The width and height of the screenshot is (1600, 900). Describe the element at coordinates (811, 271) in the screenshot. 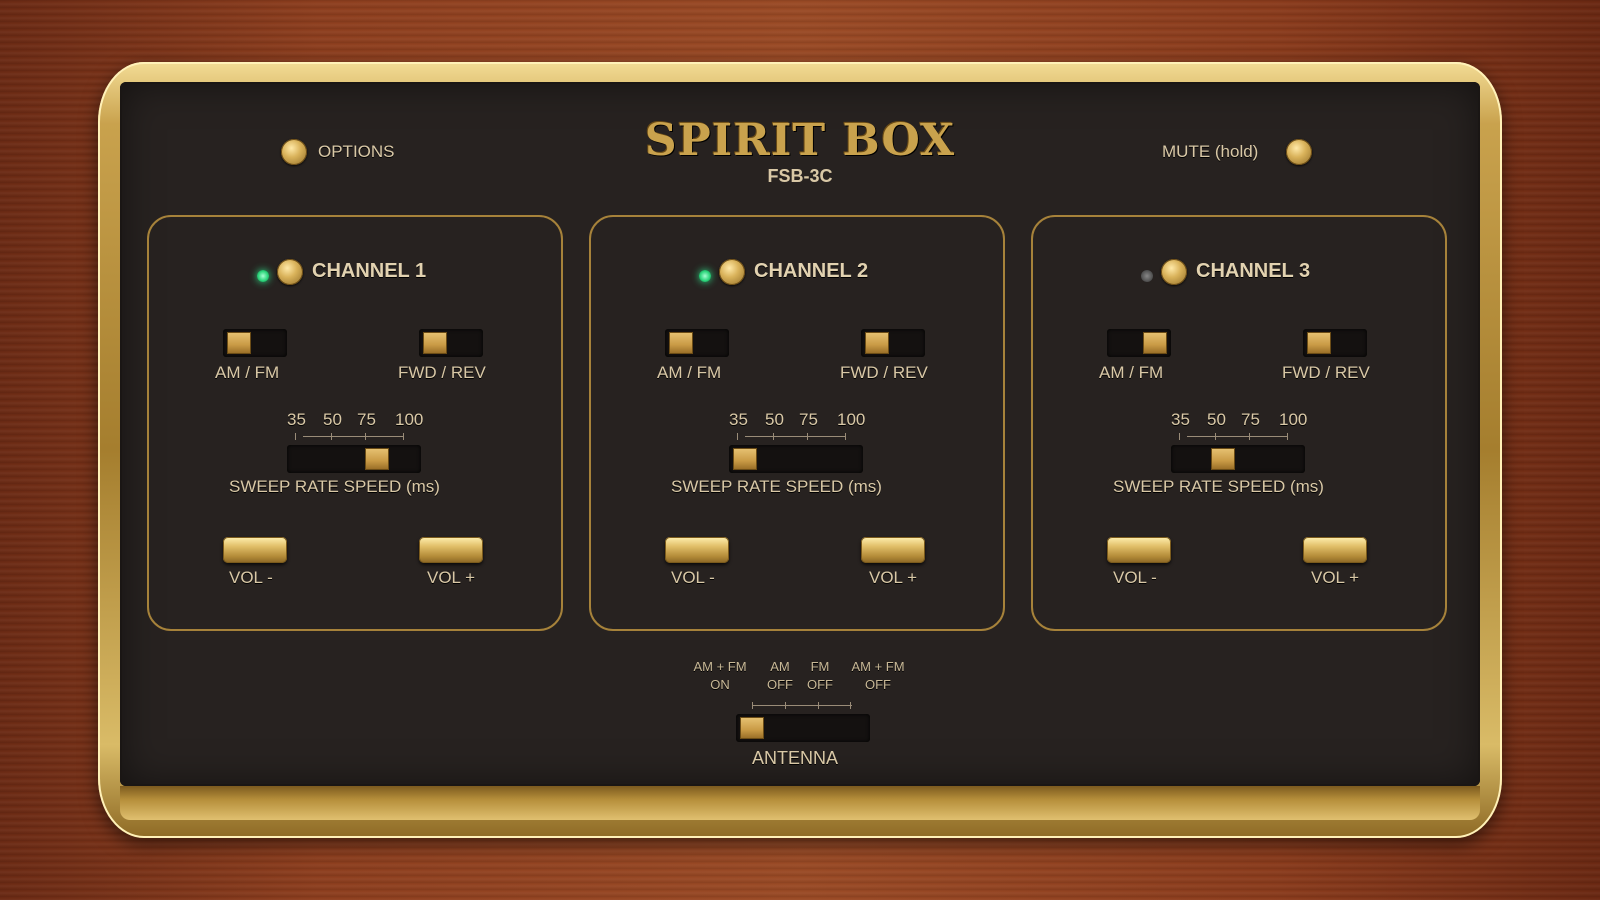

I see `channel-title: CHANNEL 2` at that location.